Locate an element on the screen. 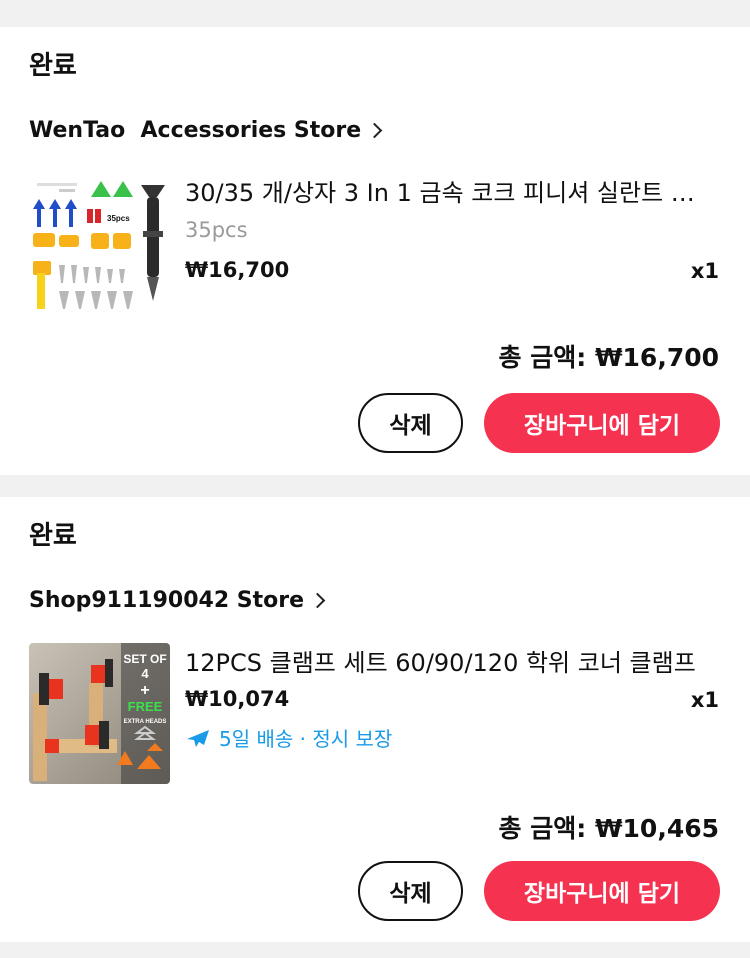  svg-text: EXTRA HEADS is located at coordinates (145, 722).